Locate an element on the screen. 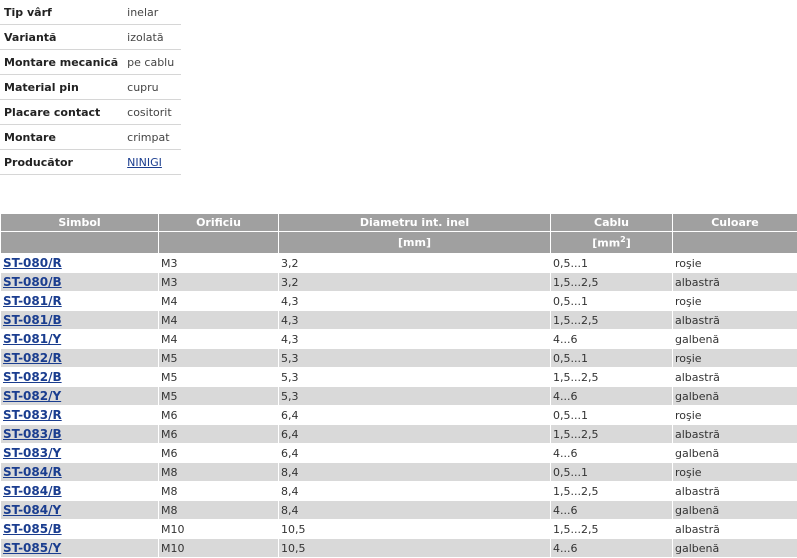 The image size is (797, 558). product-symbol-link: ST-080/R is located at coordinates (32, 263).